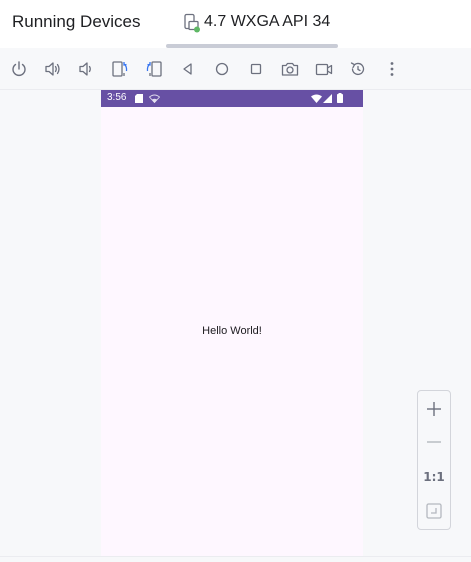 The image size is (471, 562). I want to click on zoom-out-button, so click(434, 442).